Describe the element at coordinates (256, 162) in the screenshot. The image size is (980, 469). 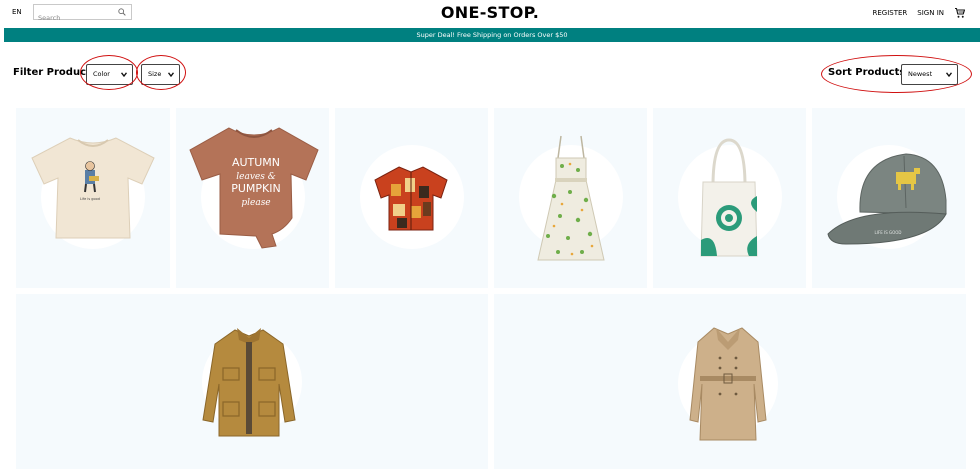
I see `tee-print-line-1: AUTUMN` at that location.